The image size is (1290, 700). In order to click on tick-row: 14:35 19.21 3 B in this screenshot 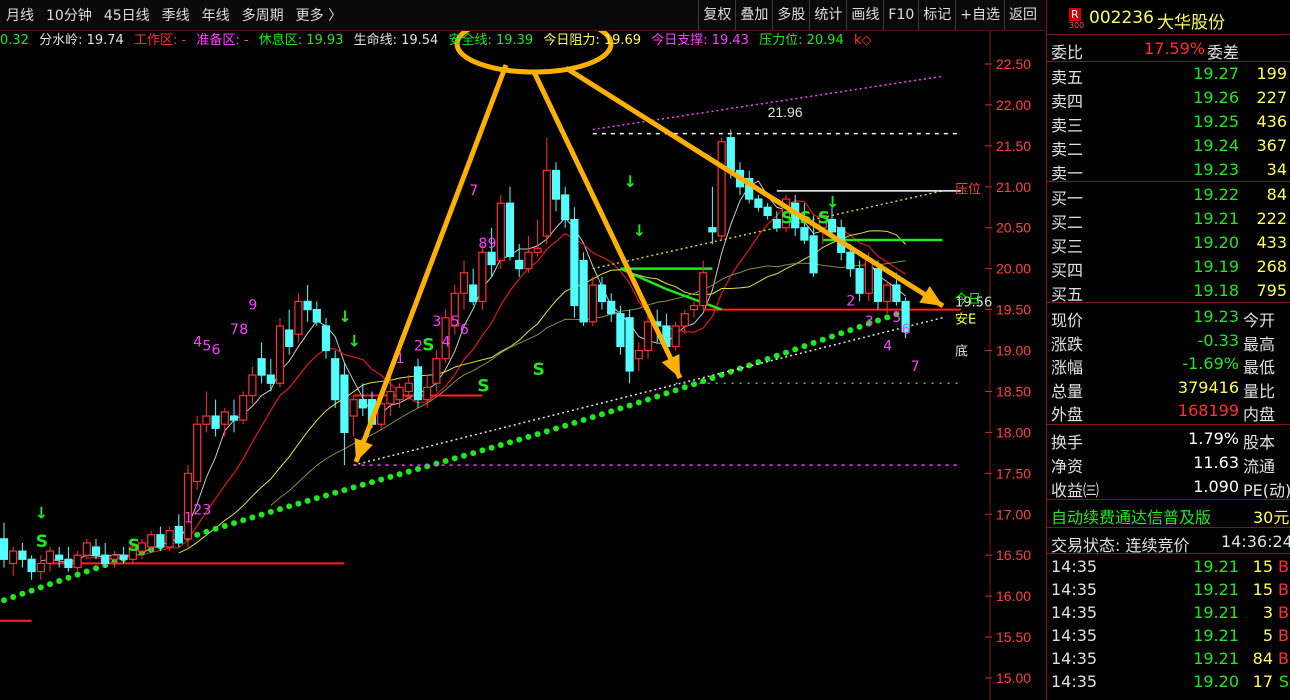, I will do `click(1168, 612)`.